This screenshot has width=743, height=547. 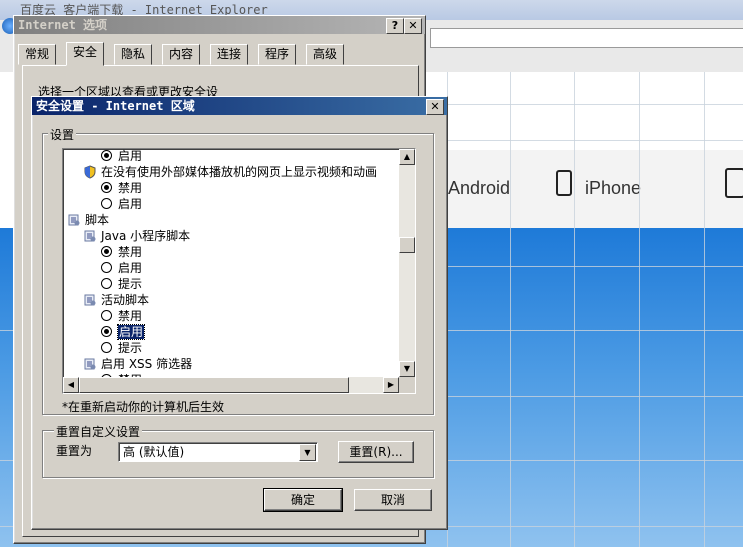 What do you see at coordinates (98, 431) in the screenshot?
I see `reset-group-label: 重置自定义设置` at bounding box center [98, 431].